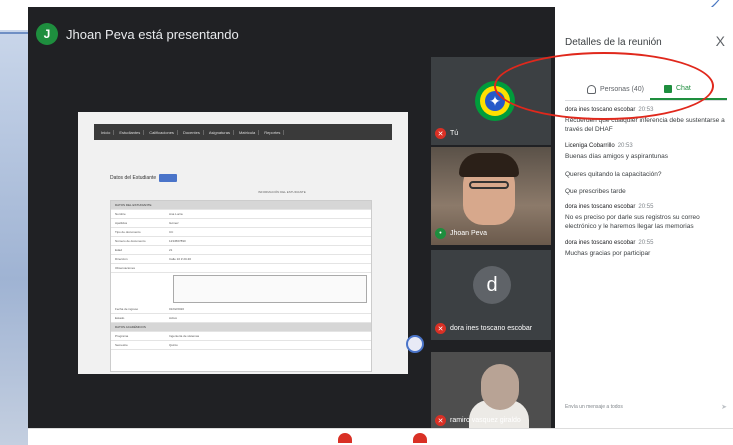 The image size is (733, 445). I want to click on speaking-icon: •, so click(440, 233).